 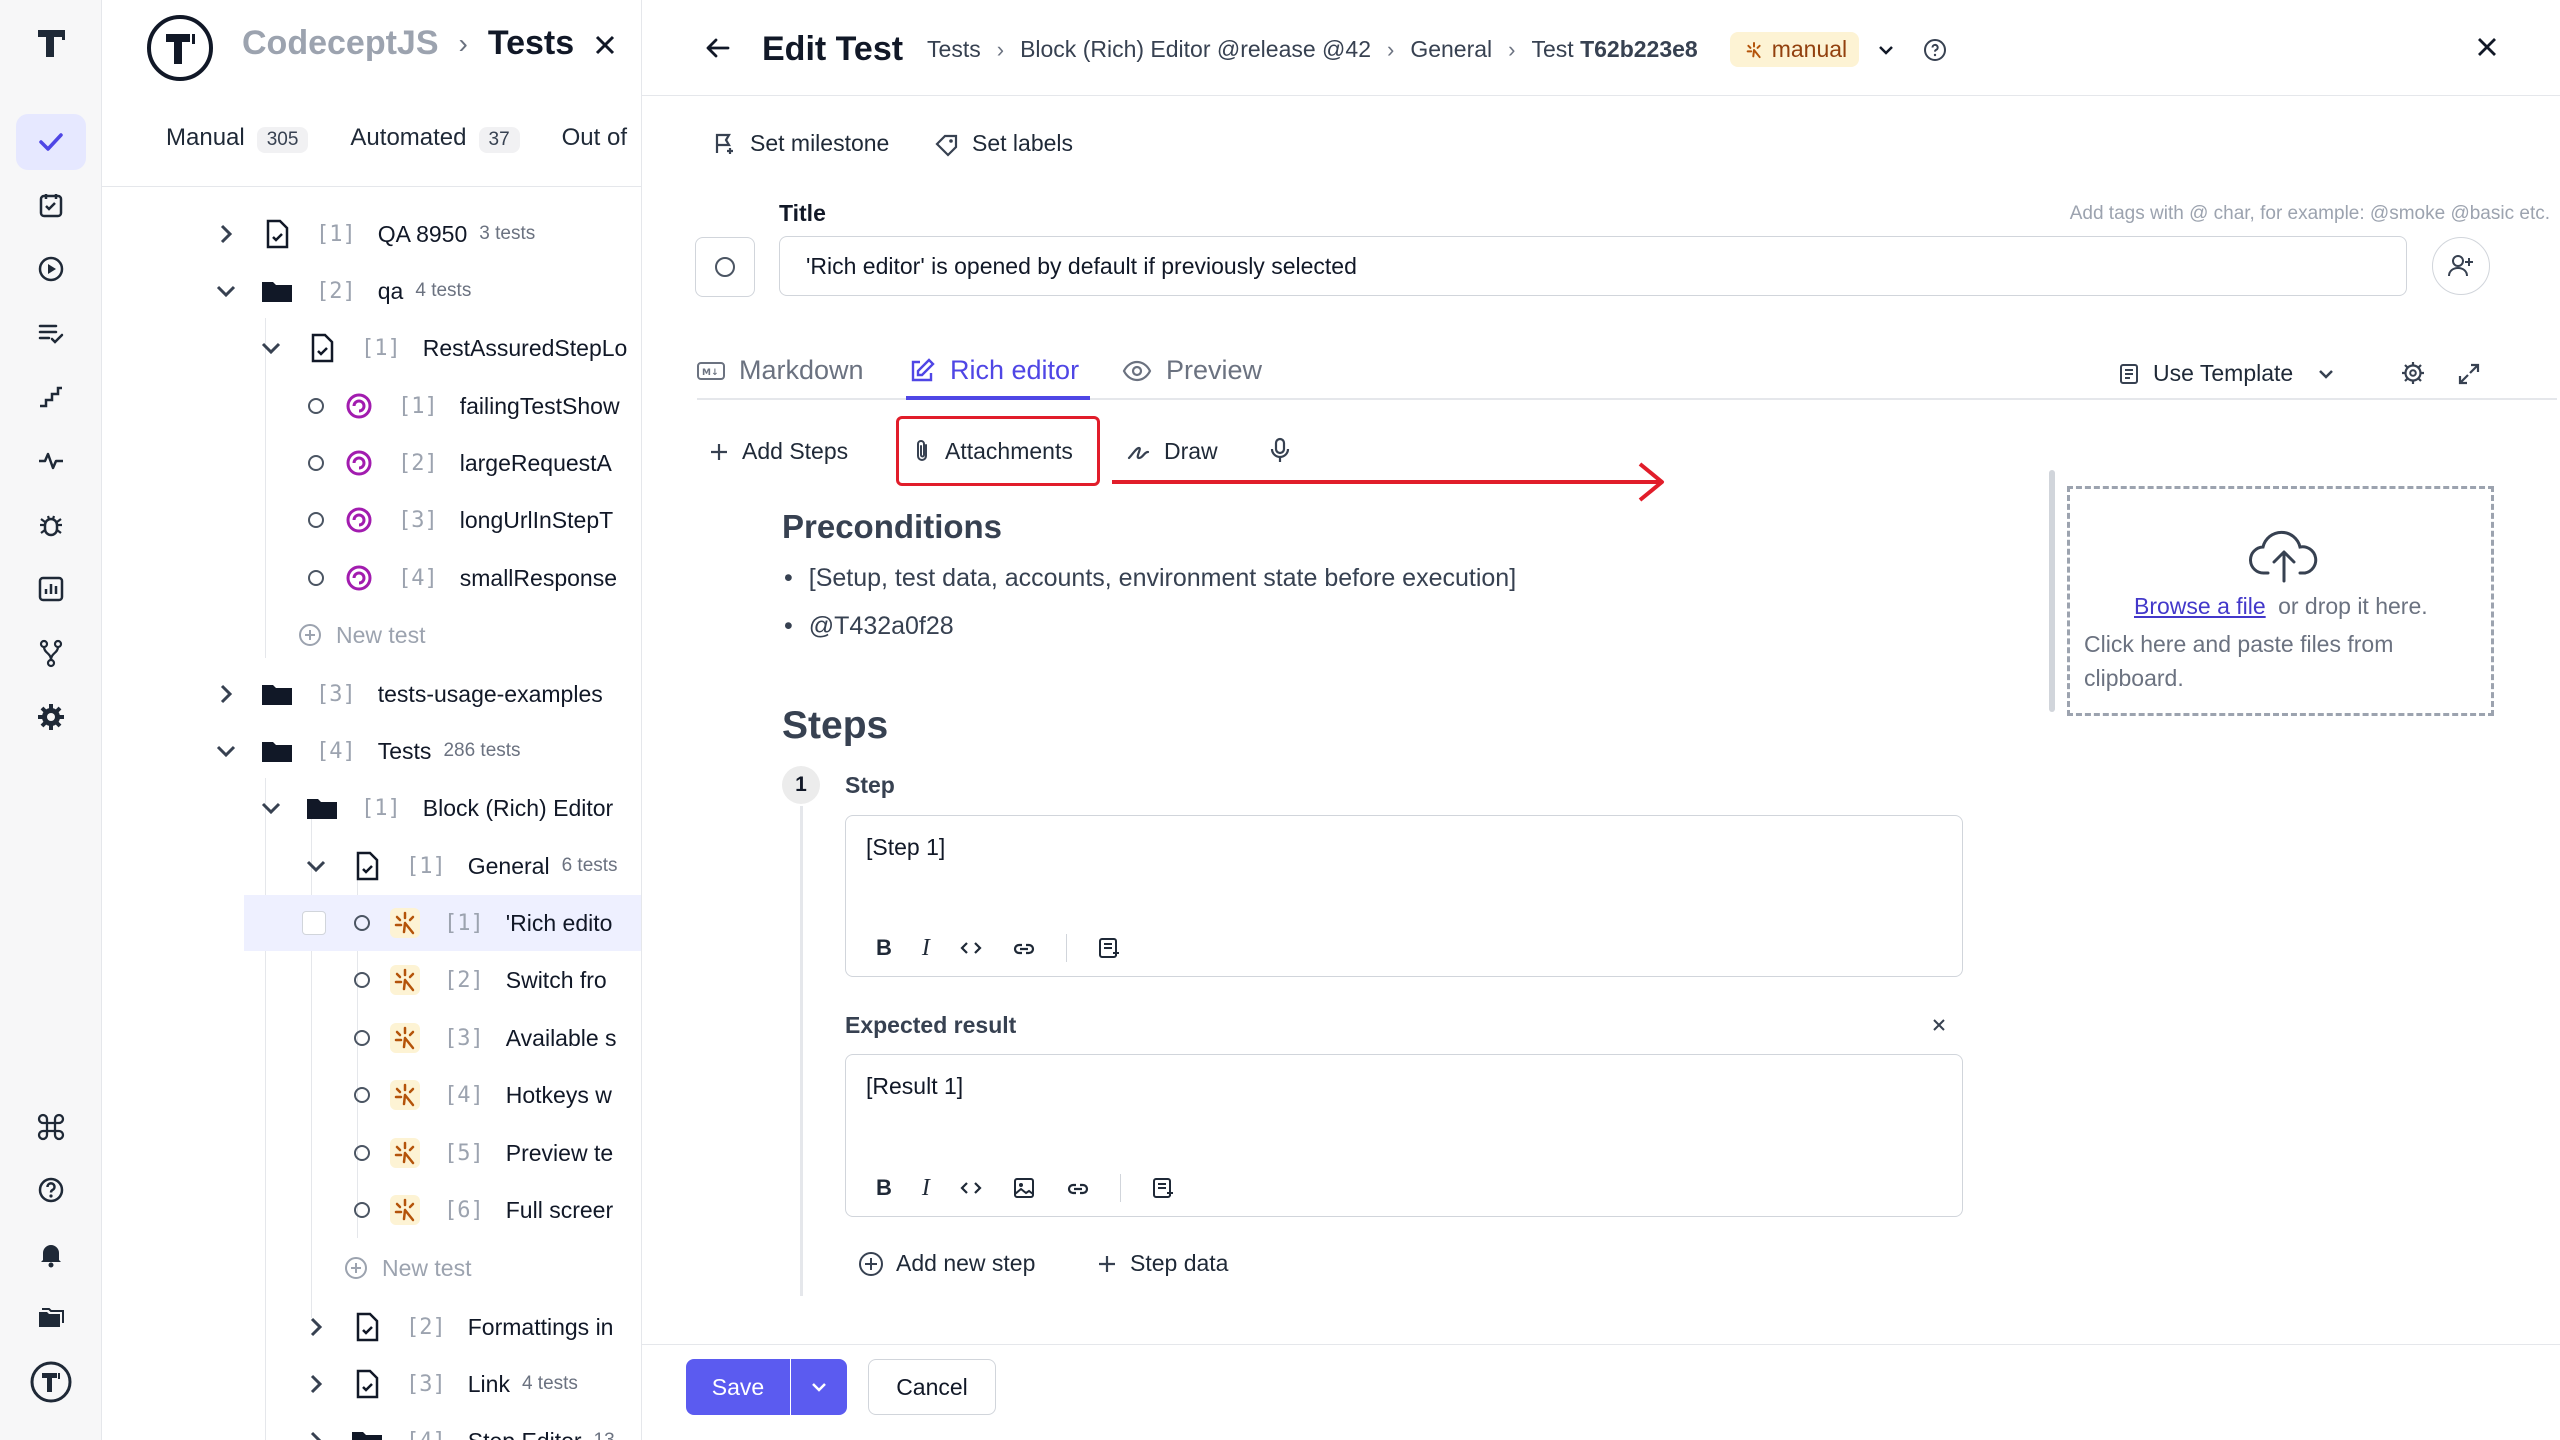 What do you see at coordinates (778, 451) in the screenshot?
I see `add-steps-button: Add Steps` at bounding box center [778, 451].